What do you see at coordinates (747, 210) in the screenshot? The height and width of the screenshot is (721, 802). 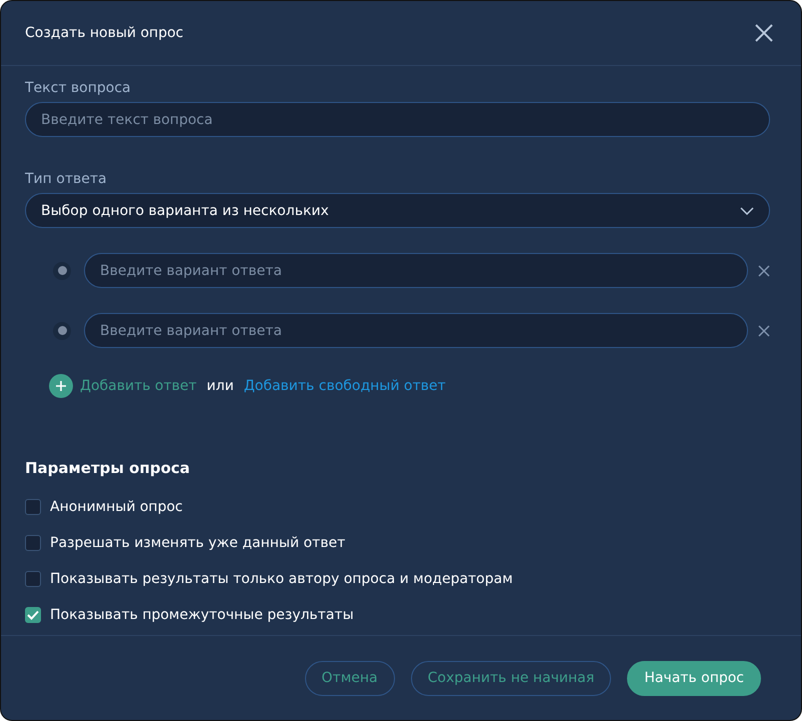 I see `chevron-down-icon` at bounding box center [747, 210].